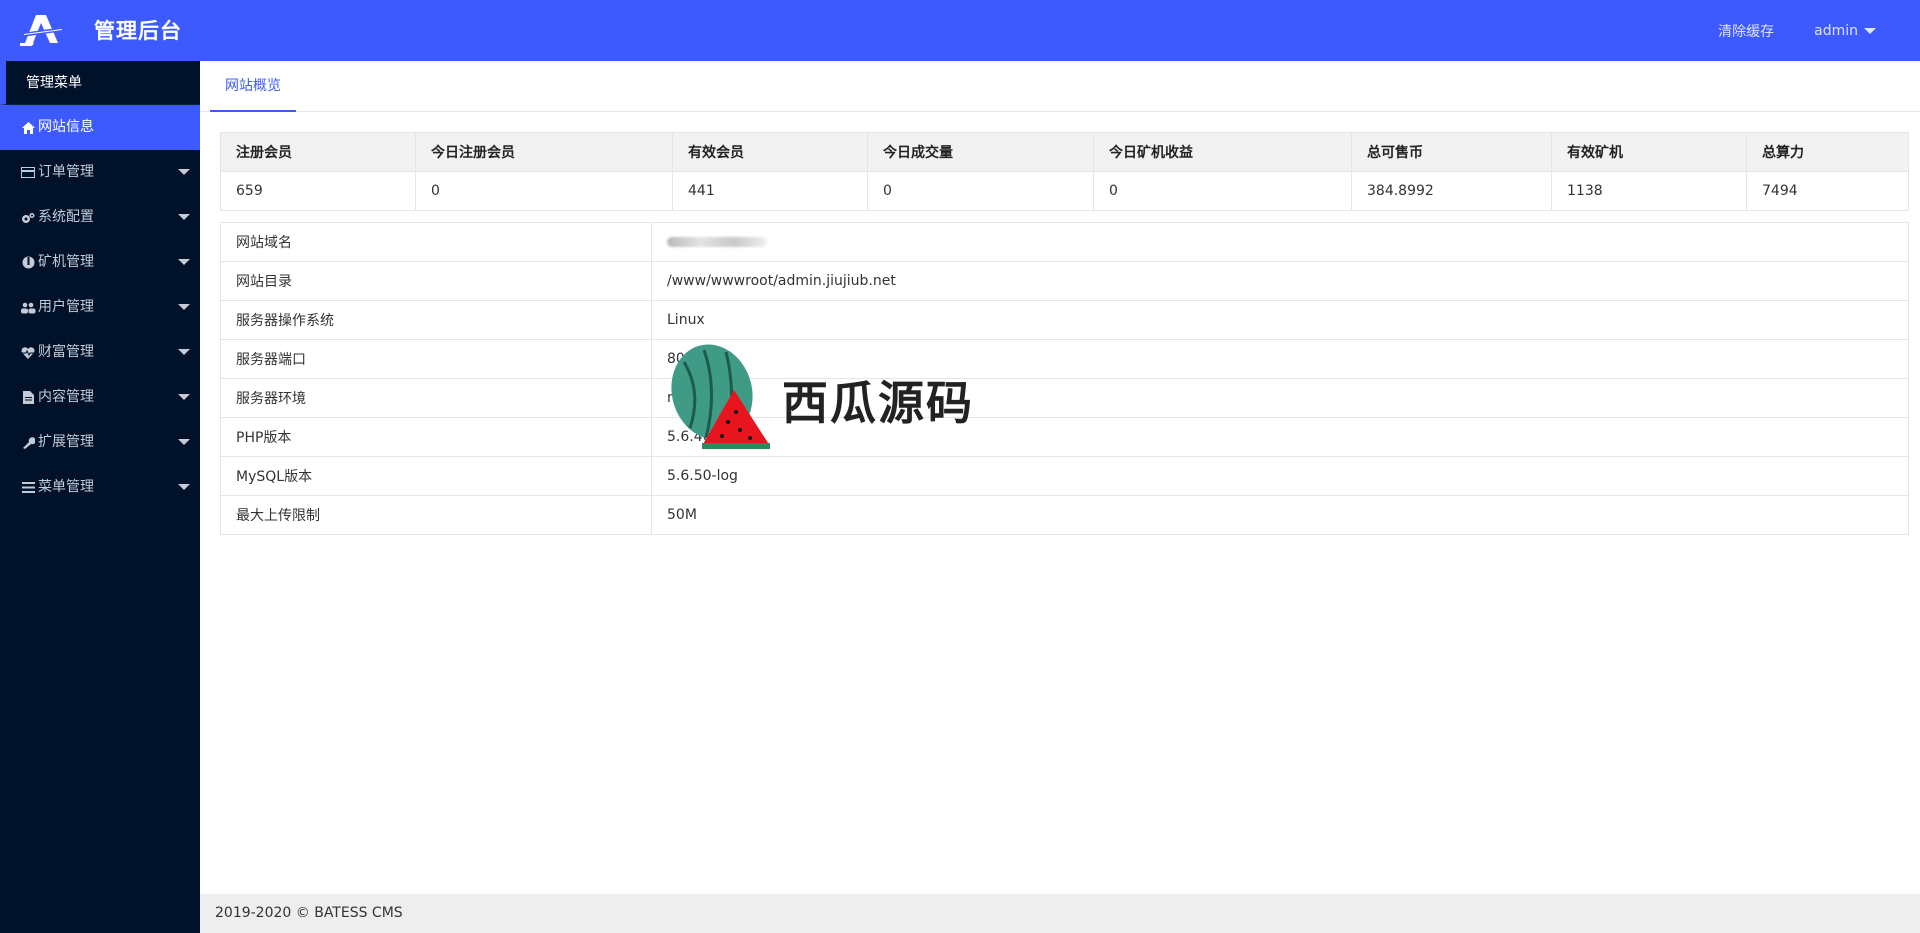 The height and width of the screenshot is (933, 1920). I want to click on sidebar-item-orders: 订单管理, so click(100, 172).